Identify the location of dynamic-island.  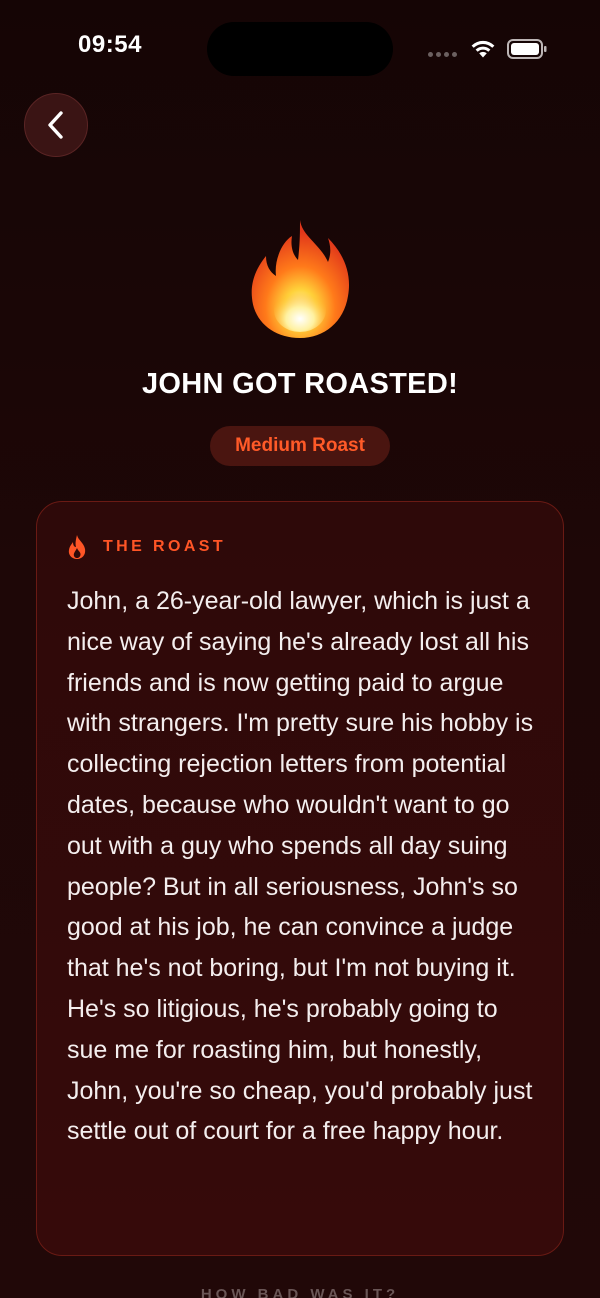
(300, 49).